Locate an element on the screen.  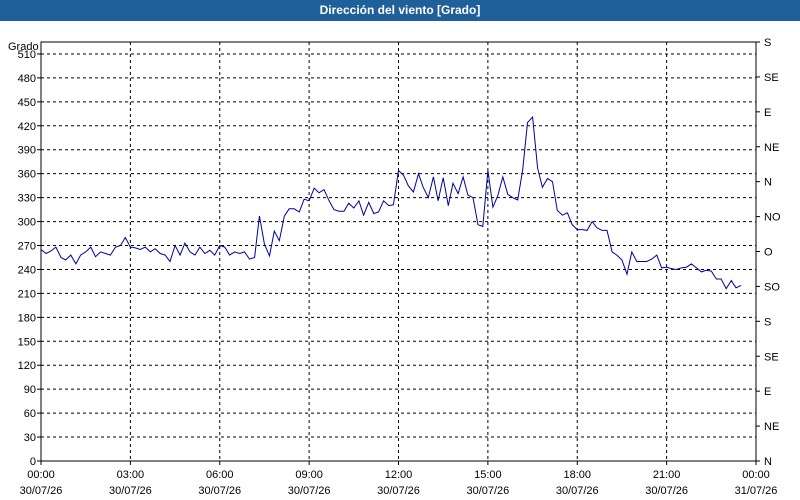
y-tick-label: 390 is located at coordinates (27, 151).